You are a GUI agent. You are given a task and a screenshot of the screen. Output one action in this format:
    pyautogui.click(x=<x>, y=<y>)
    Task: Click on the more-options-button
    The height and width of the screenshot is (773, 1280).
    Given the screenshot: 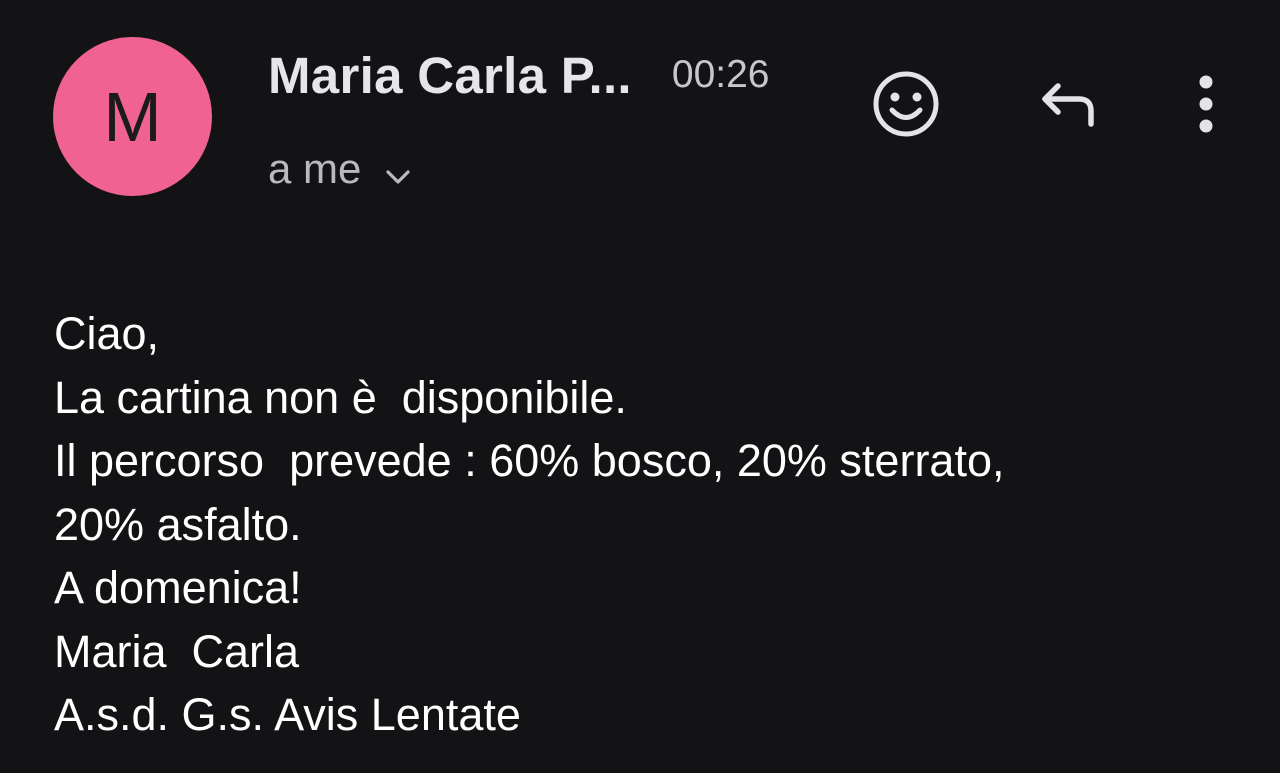 What is the action you would take?
    pyautogui.click(x=1206, y=106)
    